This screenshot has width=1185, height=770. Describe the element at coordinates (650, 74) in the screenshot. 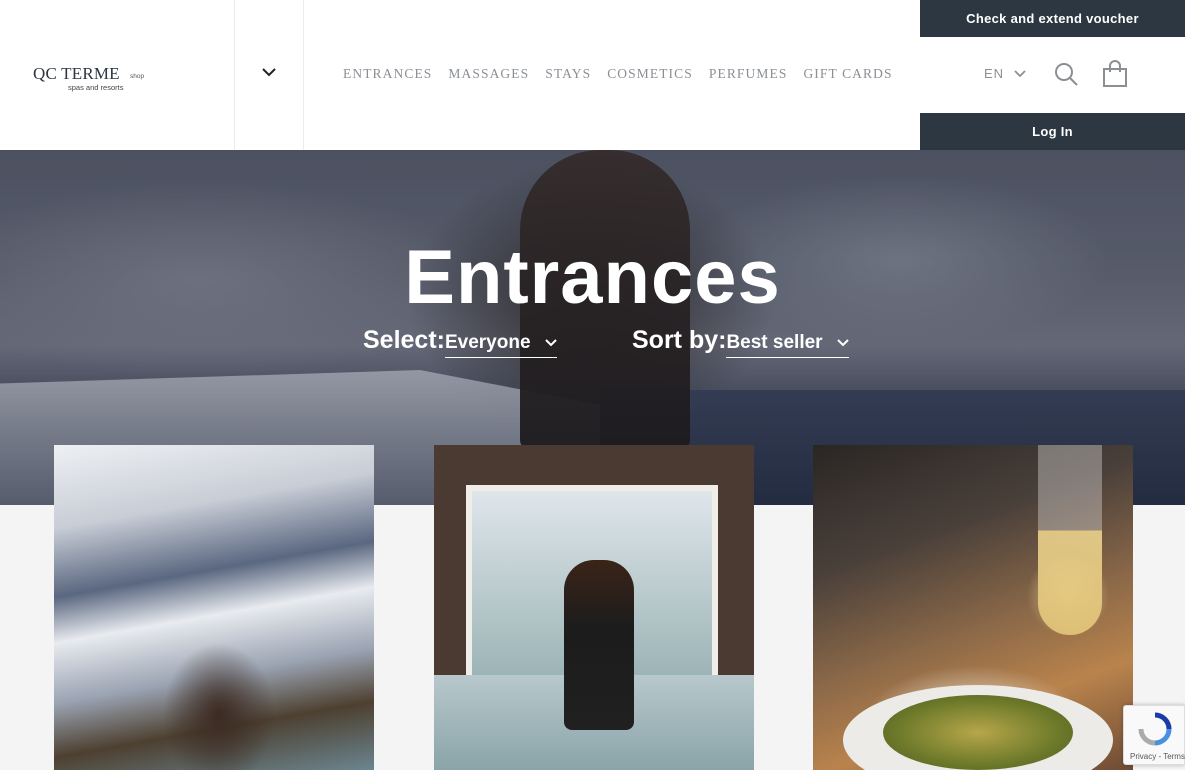

I see `nav-item-cosmetics: COSMETICS` at that location.